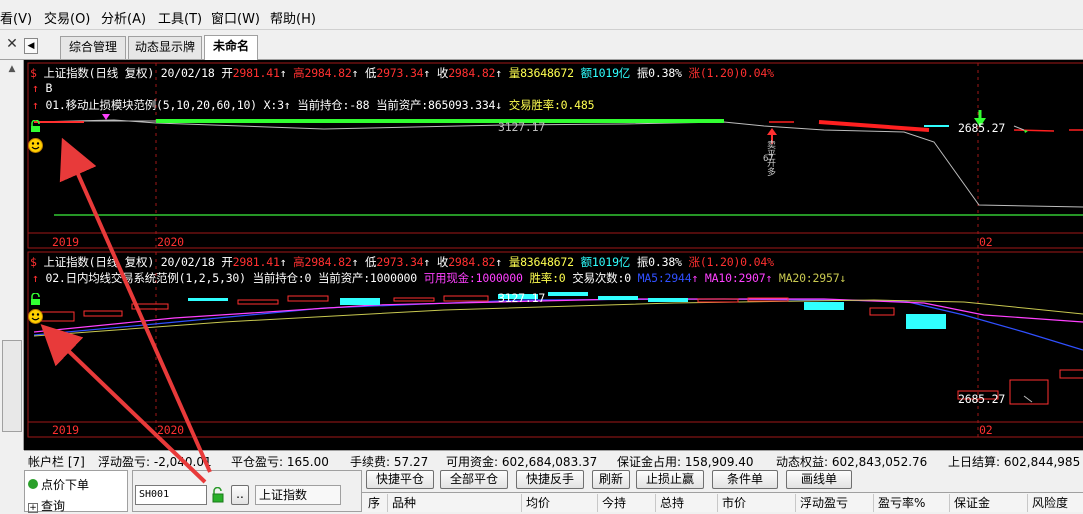 The height and width of the screenshot is (514, 1083). I want to click on drawing-order-button: 画线单, so click(819, 479).